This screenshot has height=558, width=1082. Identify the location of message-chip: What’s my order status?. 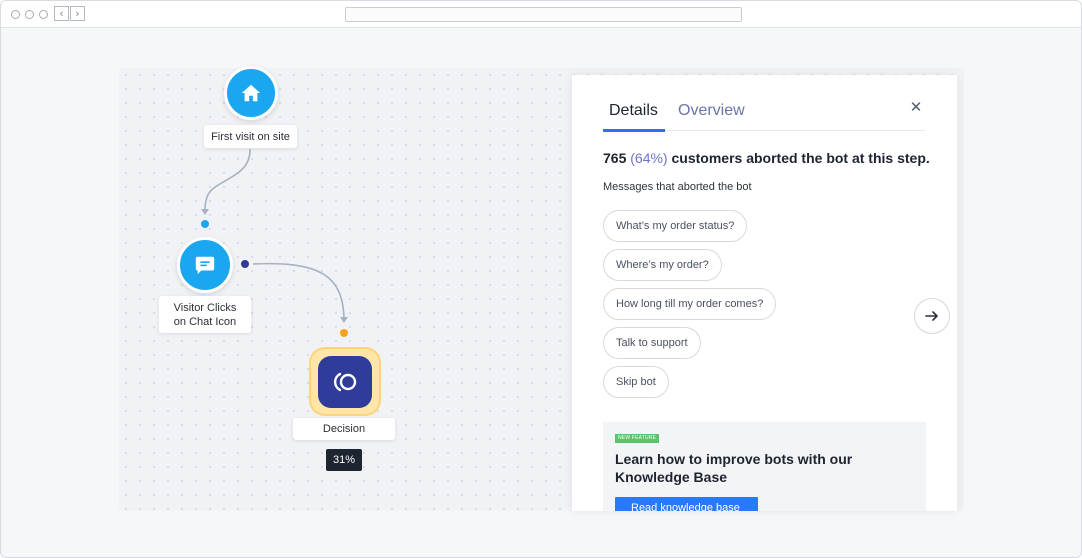
(675, 226).